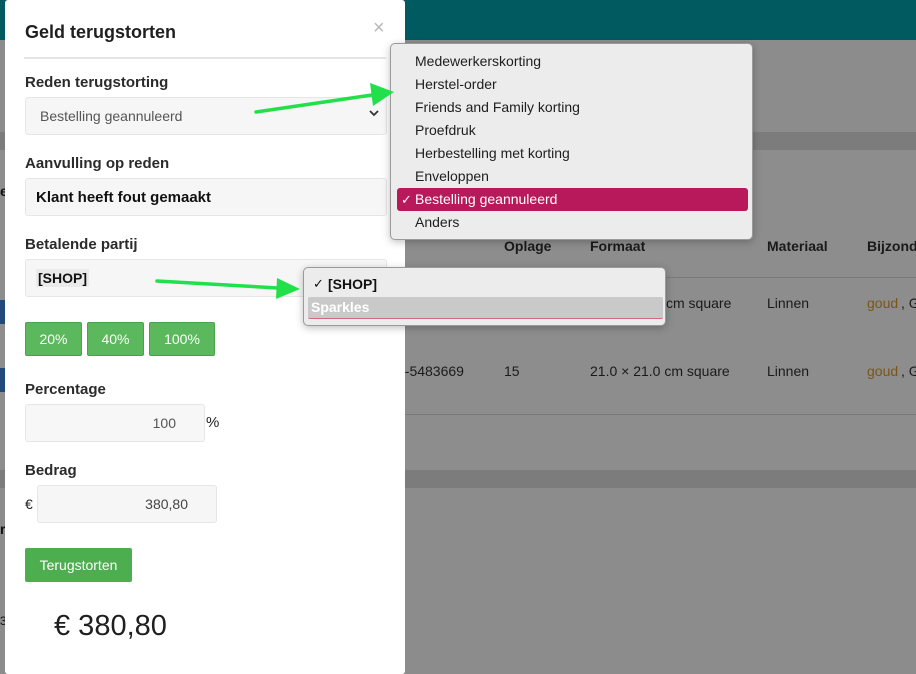 The height and width of the screenshot is (674, 916). What do you see at coordinates (478, 61) in the screenshot?
I see `reason-option: Medewerkerskorting` at bounding box center [478, 61].